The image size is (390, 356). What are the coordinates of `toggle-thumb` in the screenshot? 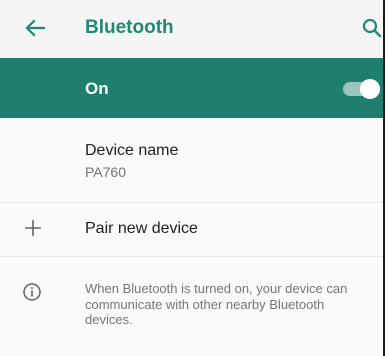 It's located at (370, 89).